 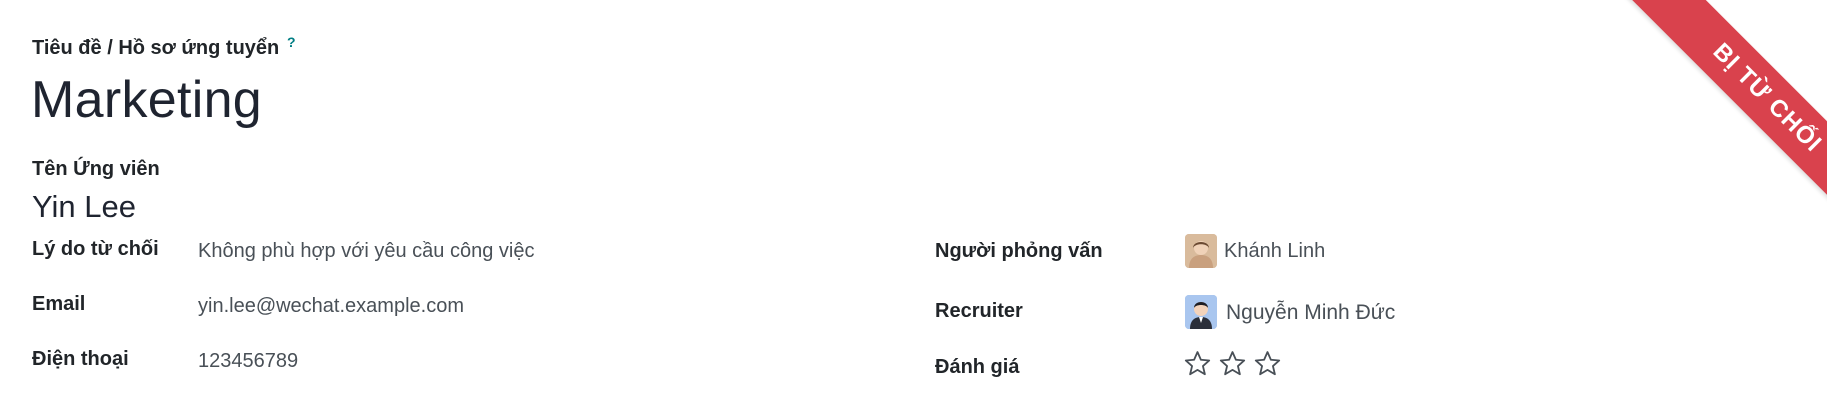 I want to click on interviewer-label: Người phỏng vấn, so click(x=1019, y=251).